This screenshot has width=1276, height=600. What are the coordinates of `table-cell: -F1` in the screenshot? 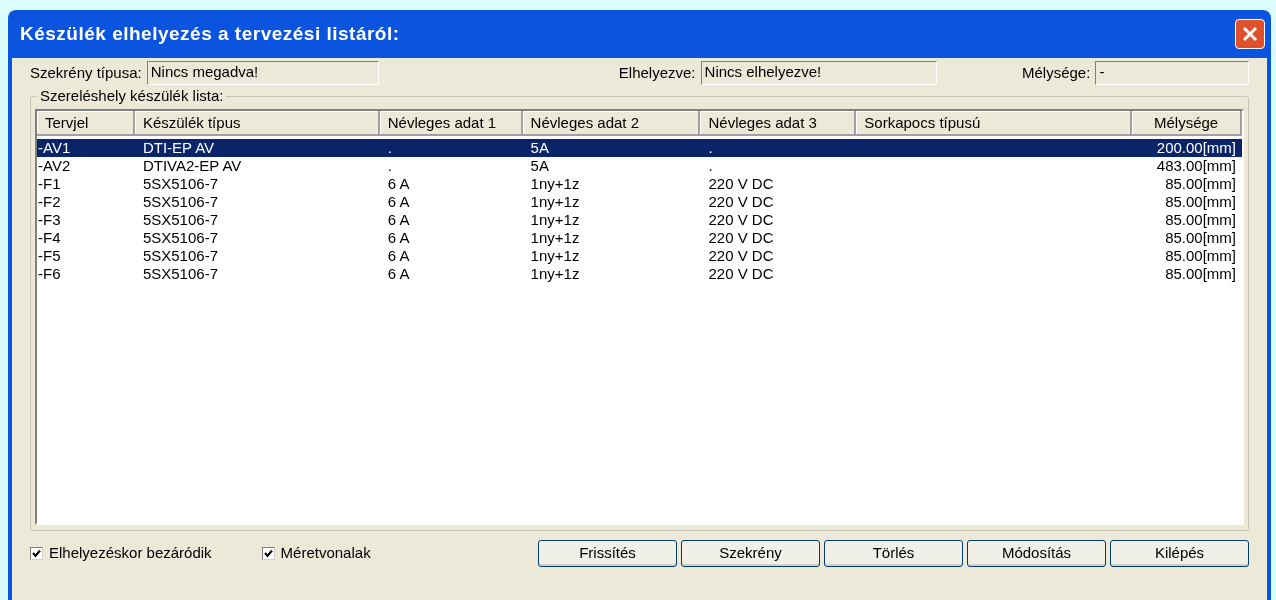 It's located at (49, 183).